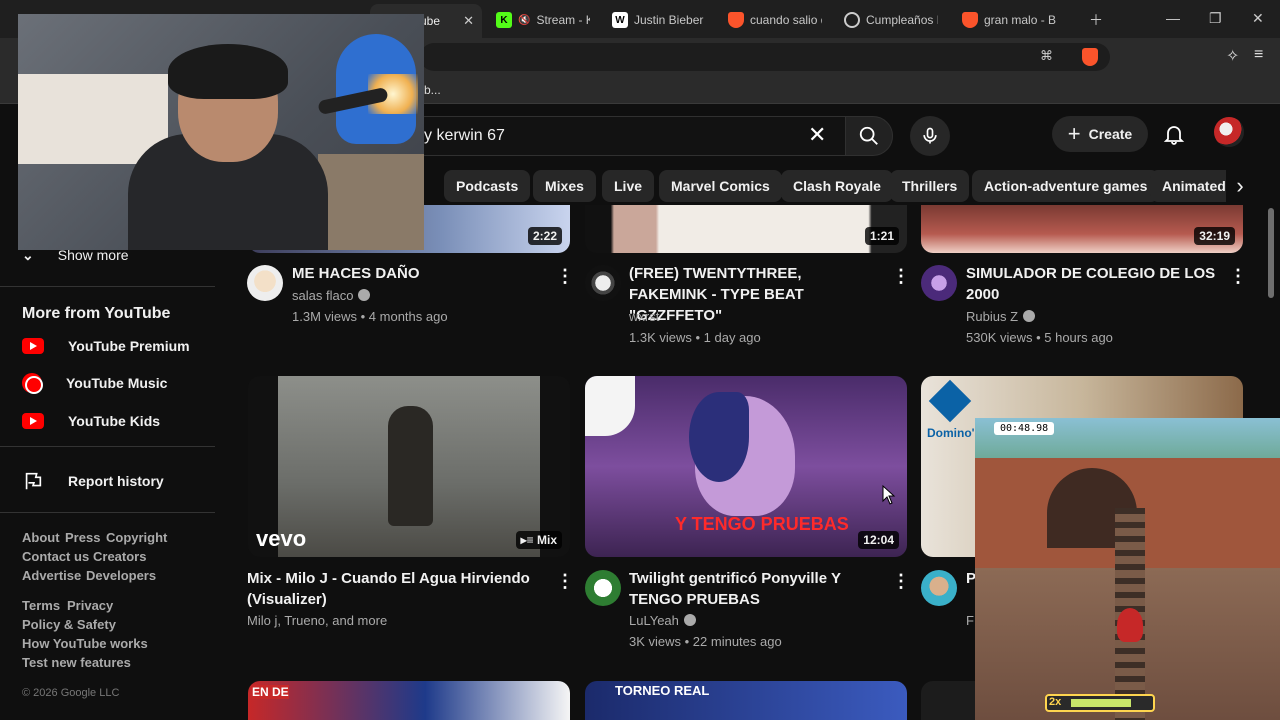 This screenshot has width=1280, height=720. Describe the element at coordinates (1229, 132) in the screenshot. I see `account-avatar` at that location.